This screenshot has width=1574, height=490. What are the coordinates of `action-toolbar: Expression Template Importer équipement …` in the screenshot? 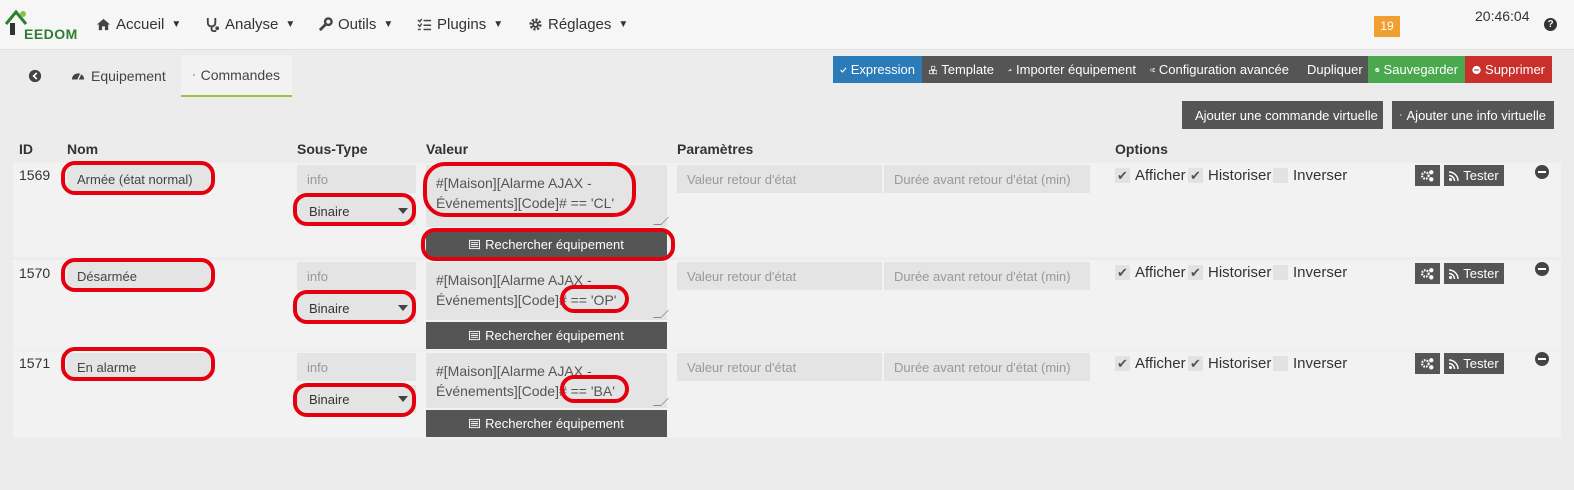 It's located at (1192, 69).